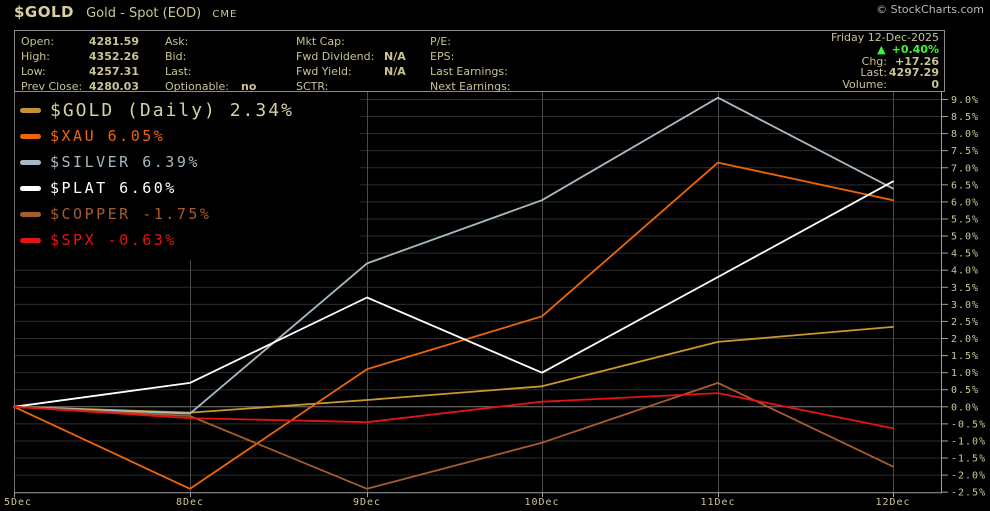  I want to click on x-tick-label: 5Dec, so click(18, 502).